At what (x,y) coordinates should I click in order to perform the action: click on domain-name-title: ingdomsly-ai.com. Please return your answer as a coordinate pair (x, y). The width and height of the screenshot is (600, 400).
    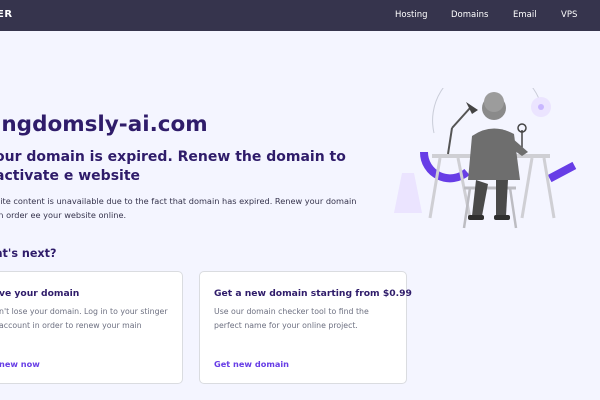
    Looking at the image, I should click on (104, 124).